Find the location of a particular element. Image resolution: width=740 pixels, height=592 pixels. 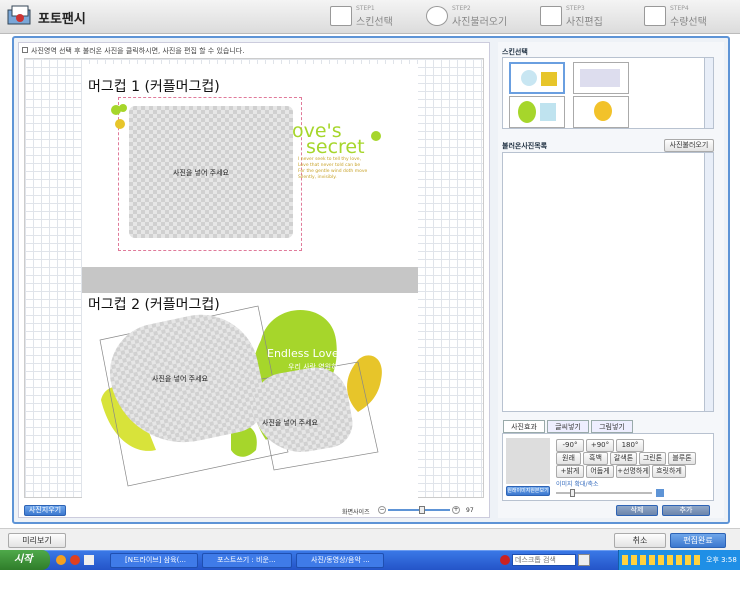

magnifier-icon is located at coordinates (437, 16).